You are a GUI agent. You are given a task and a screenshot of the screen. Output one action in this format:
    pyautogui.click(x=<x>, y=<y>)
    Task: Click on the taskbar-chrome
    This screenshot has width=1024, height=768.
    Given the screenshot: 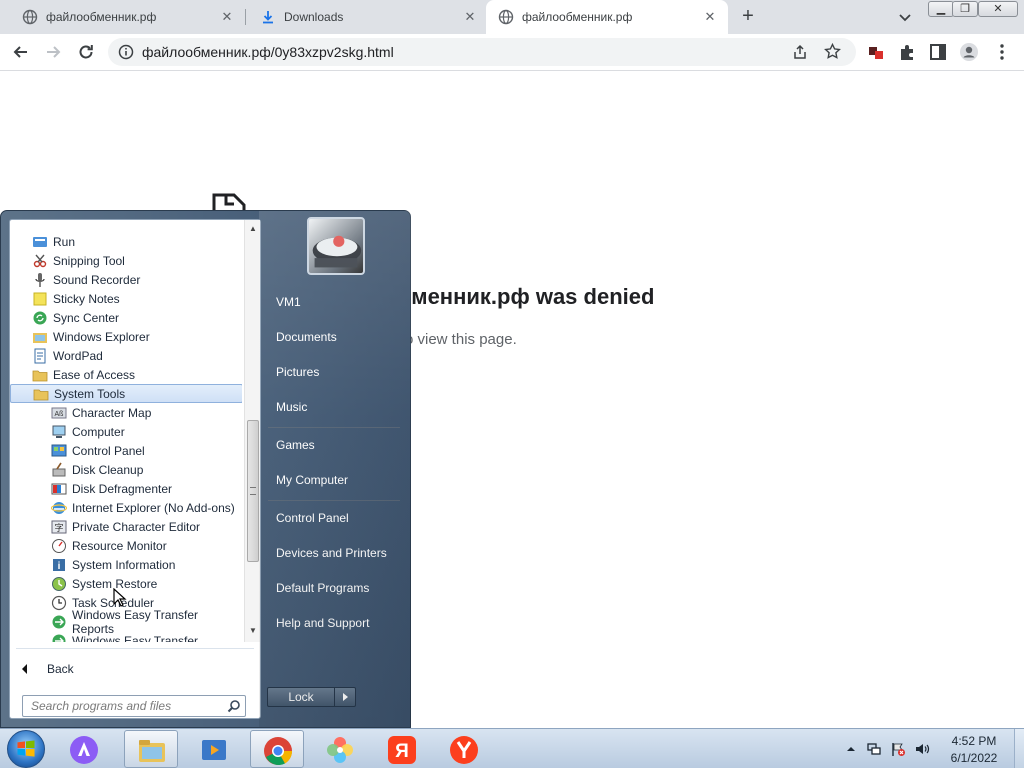 What is the action you would take?
    pyautogui.click(x=277, y=749)
    